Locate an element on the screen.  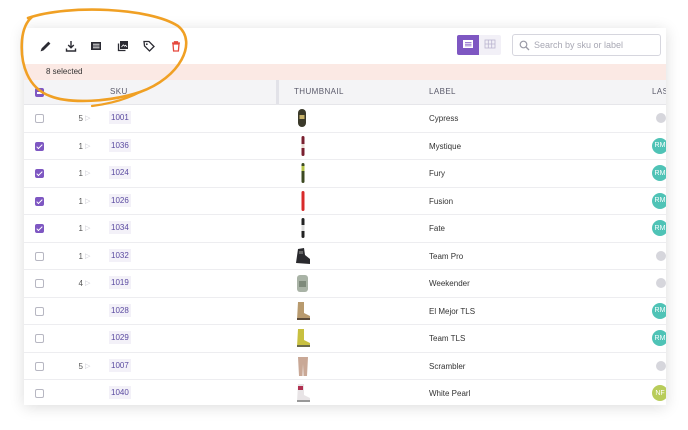
selection-bar: 8 selected is located at coordinates (345, 72).